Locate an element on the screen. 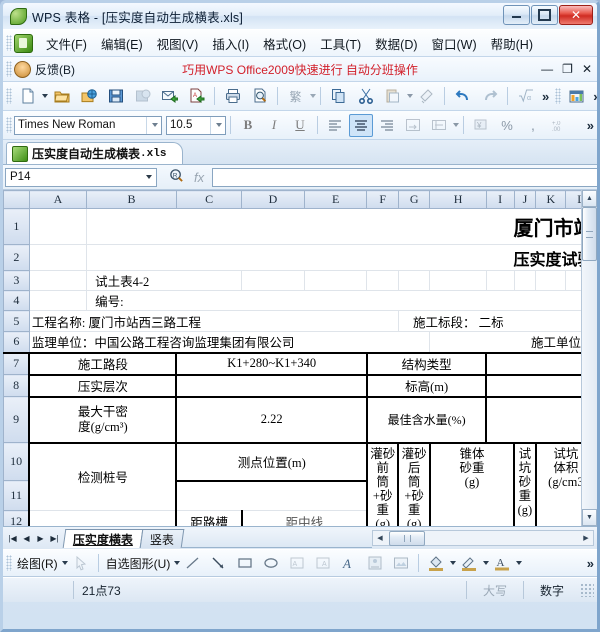 The image size is (600, 632). merge-cells-icon is located at coordinates (439, 125).